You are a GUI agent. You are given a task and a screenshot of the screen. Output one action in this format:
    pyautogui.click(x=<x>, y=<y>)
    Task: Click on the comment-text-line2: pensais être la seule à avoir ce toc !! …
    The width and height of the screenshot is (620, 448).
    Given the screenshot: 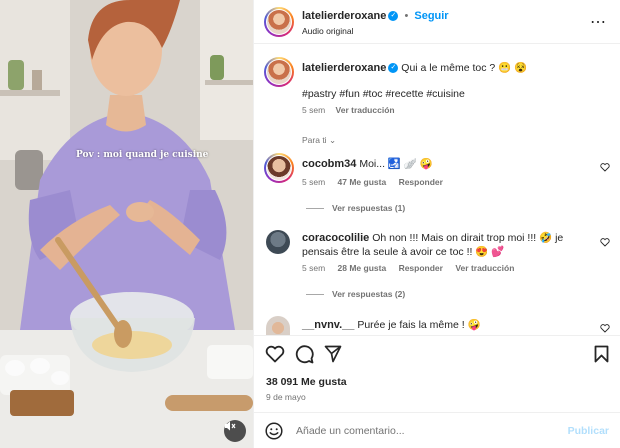 What is the action you would take?
    pyautogui.click(x=403, y=252)
    